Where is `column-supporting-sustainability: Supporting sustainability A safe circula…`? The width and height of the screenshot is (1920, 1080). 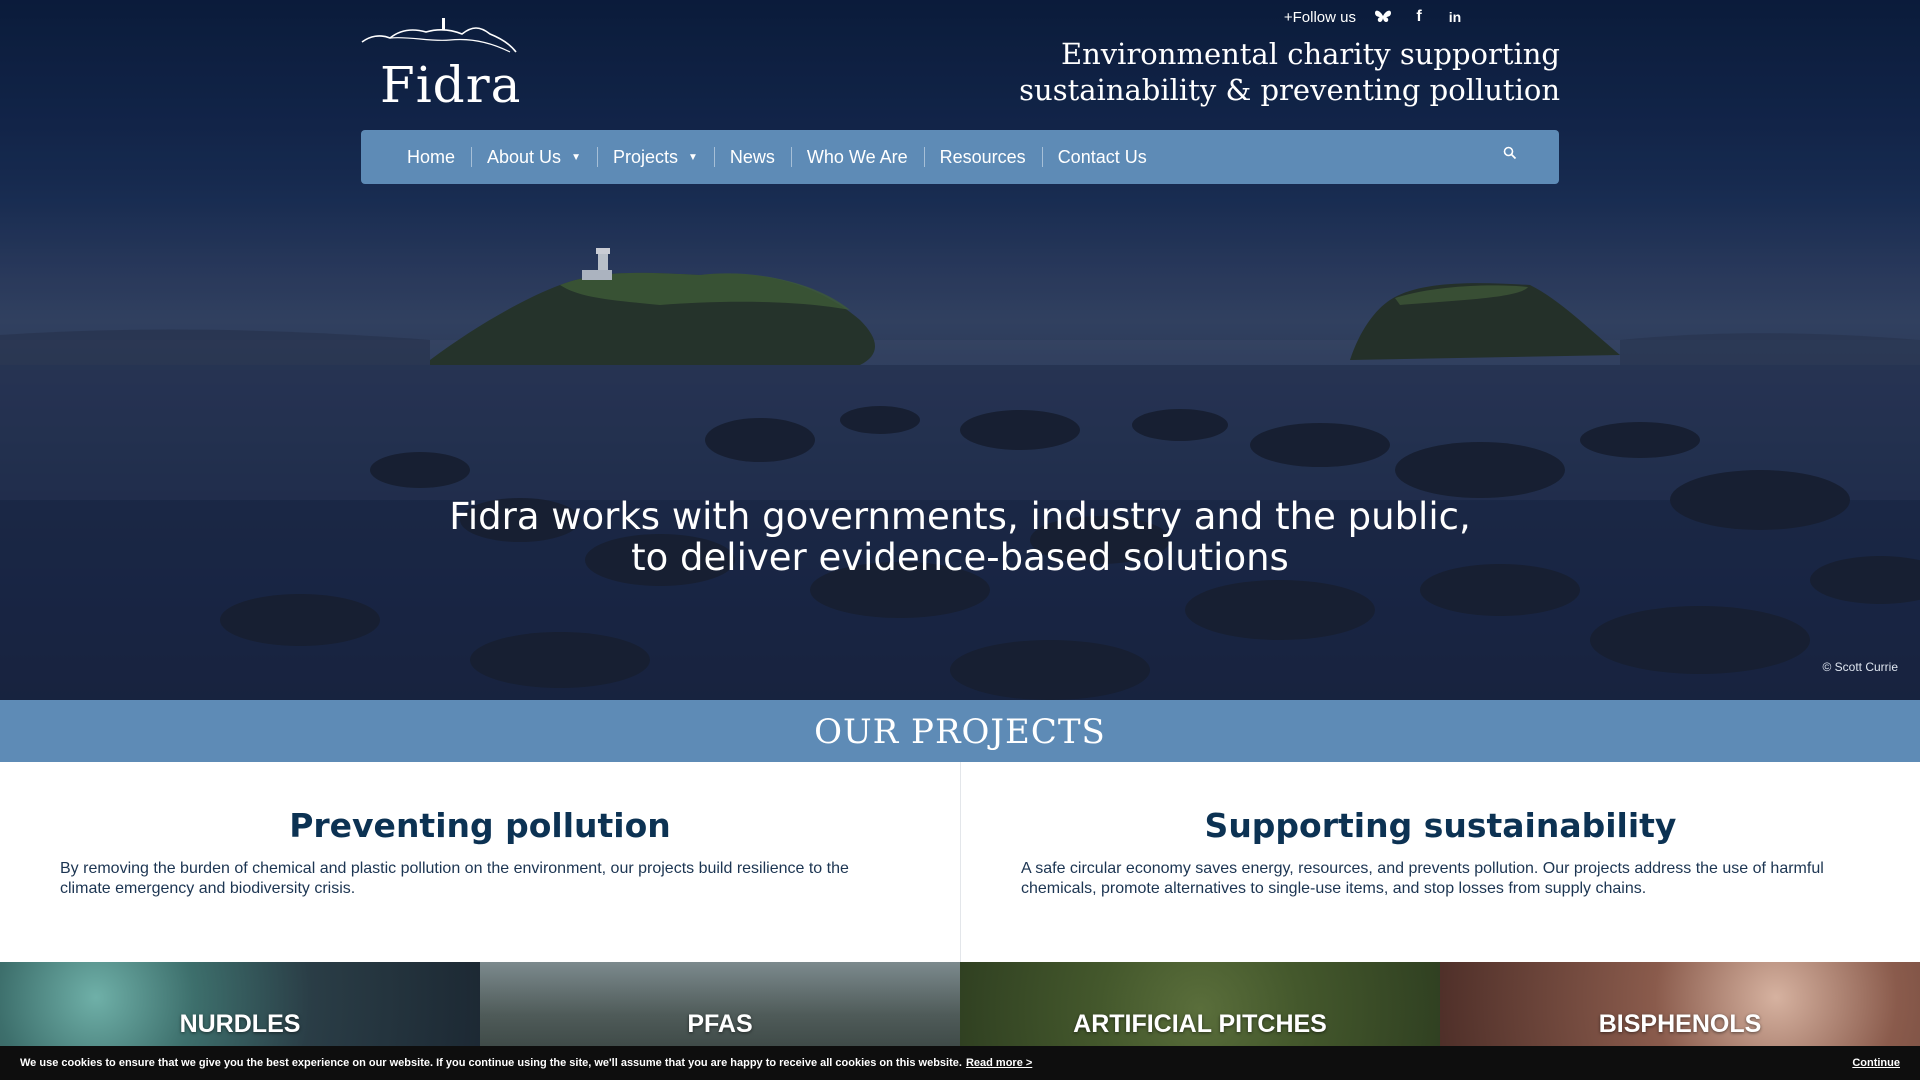 column-supporting-sustainability: Supporting sustainability A safe circula… is located at coordinates (1440, 862).